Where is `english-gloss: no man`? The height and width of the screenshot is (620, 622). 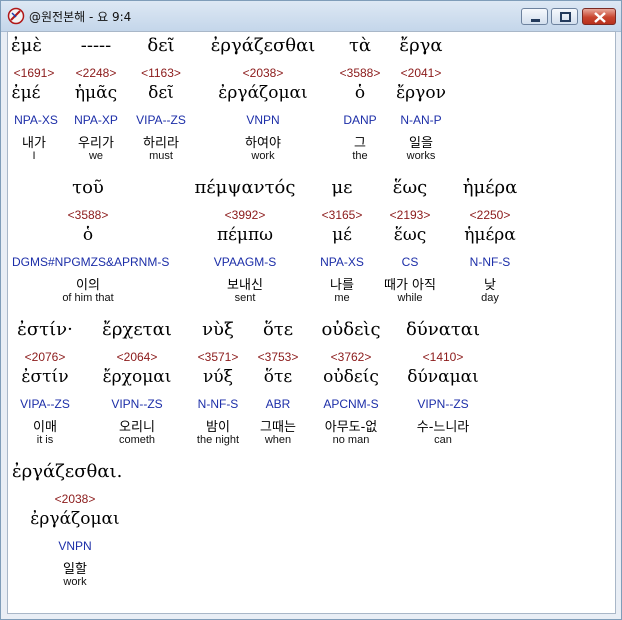
english-gloss: no man is located at coordinates (351, 440).